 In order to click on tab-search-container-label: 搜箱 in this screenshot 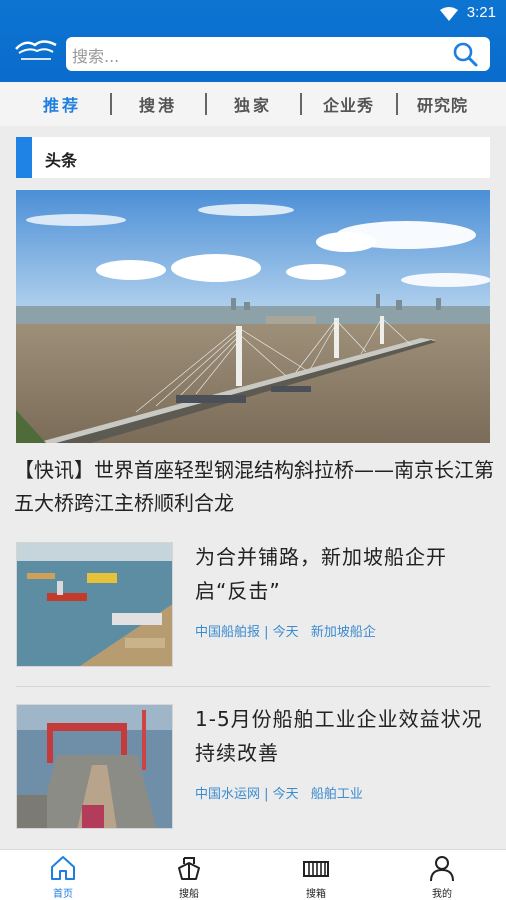, I will do `click(316, 894)`.